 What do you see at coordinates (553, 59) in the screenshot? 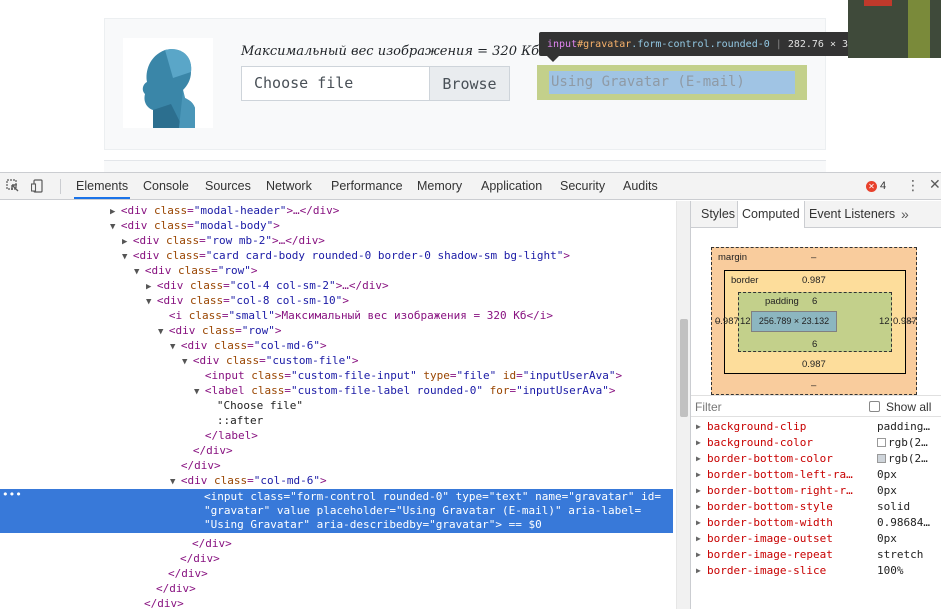
I see `tooltip-arrow` at bounding box center [553, 59].